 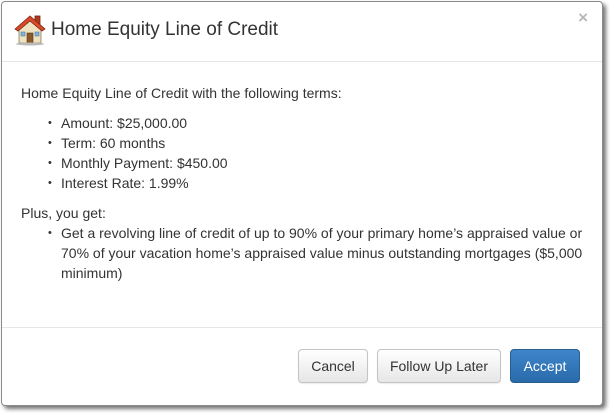 I want to click on accept-button: Accept, so click(x=545, y=366).